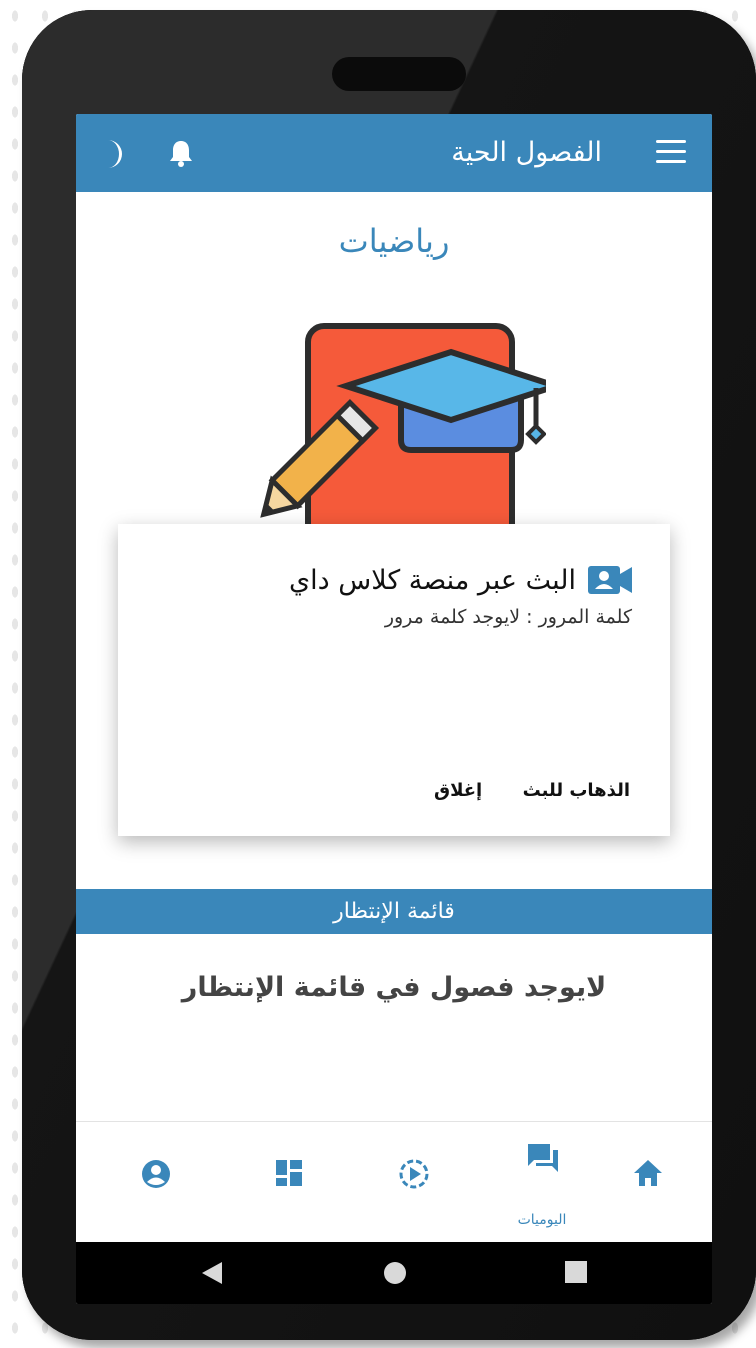 The width and height of the screenshot is (756, 1348). Describe the element at coordinates (289, 1173) in the screenshot. I see `dashboard-icon` at that location.